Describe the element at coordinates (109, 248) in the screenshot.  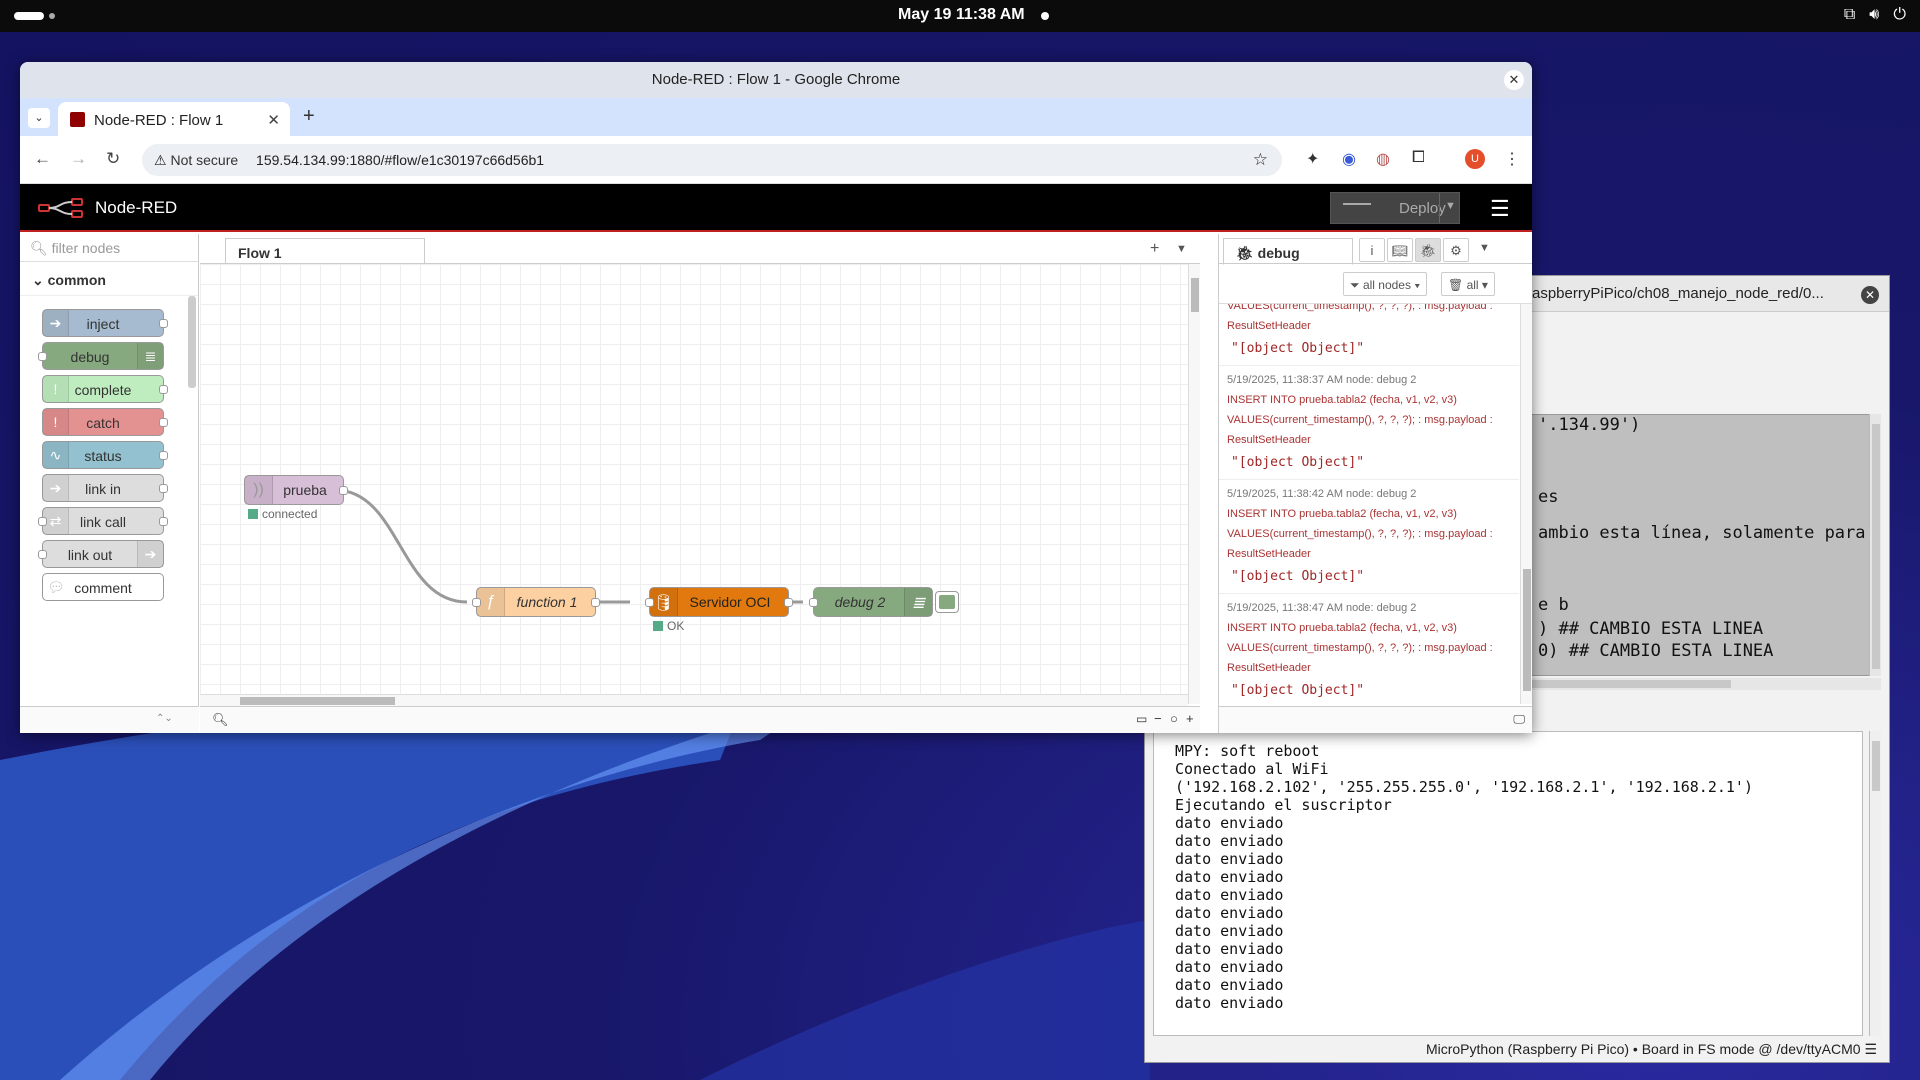
I see `palette-filter: 🔍︎ filter nodes` at that location.